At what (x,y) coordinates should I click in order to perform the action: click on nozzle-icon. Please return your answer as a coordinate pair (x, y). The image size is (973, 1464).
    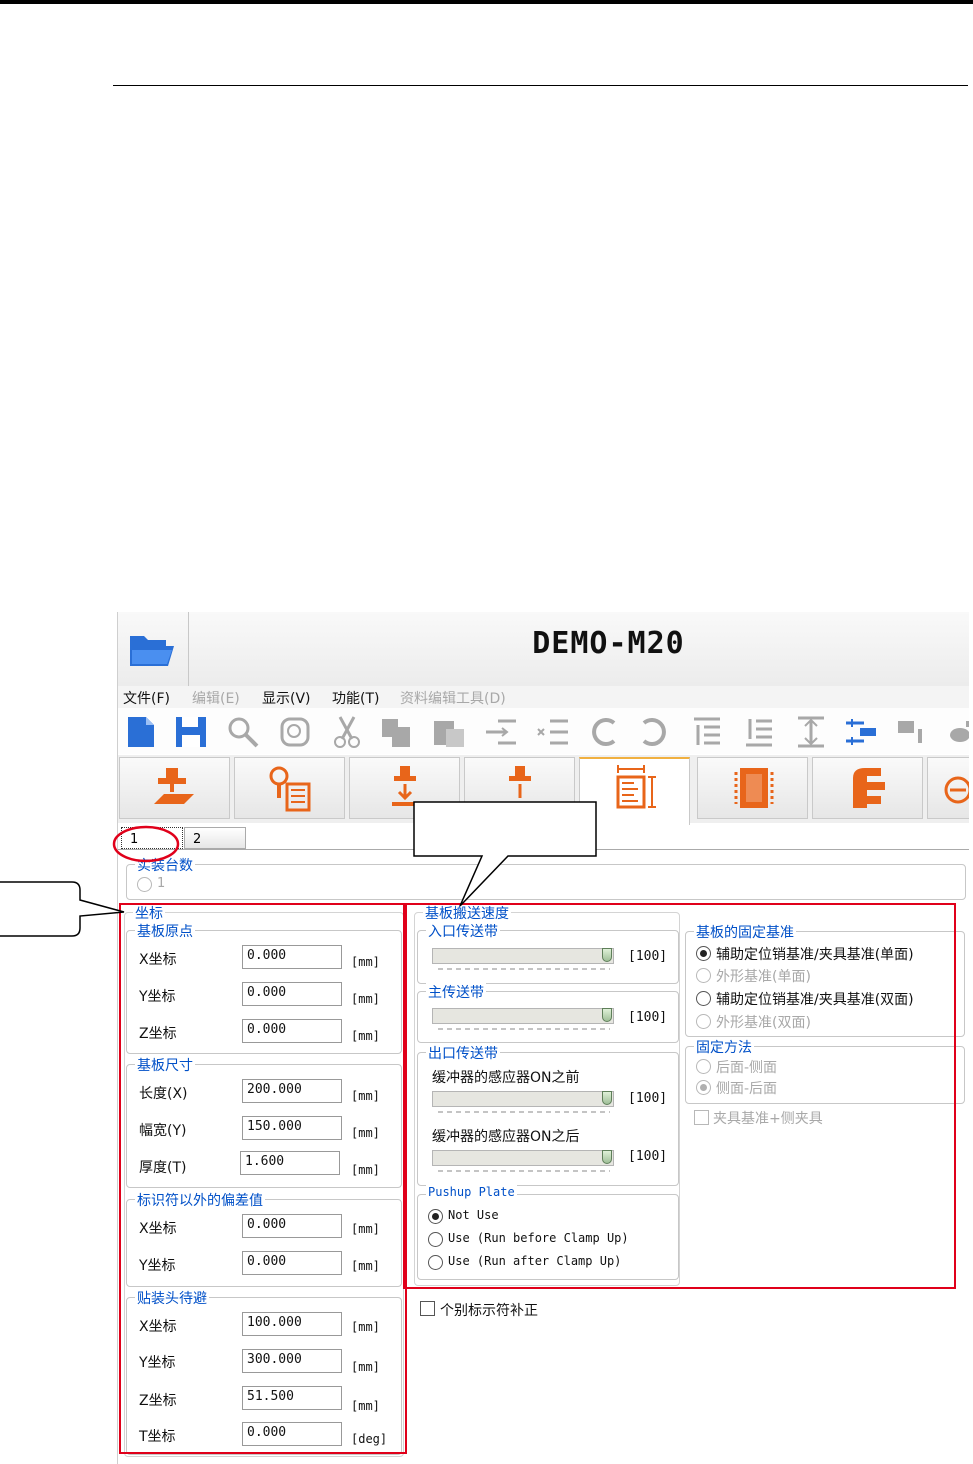
    Looking at the image, I should click on (957, 732).